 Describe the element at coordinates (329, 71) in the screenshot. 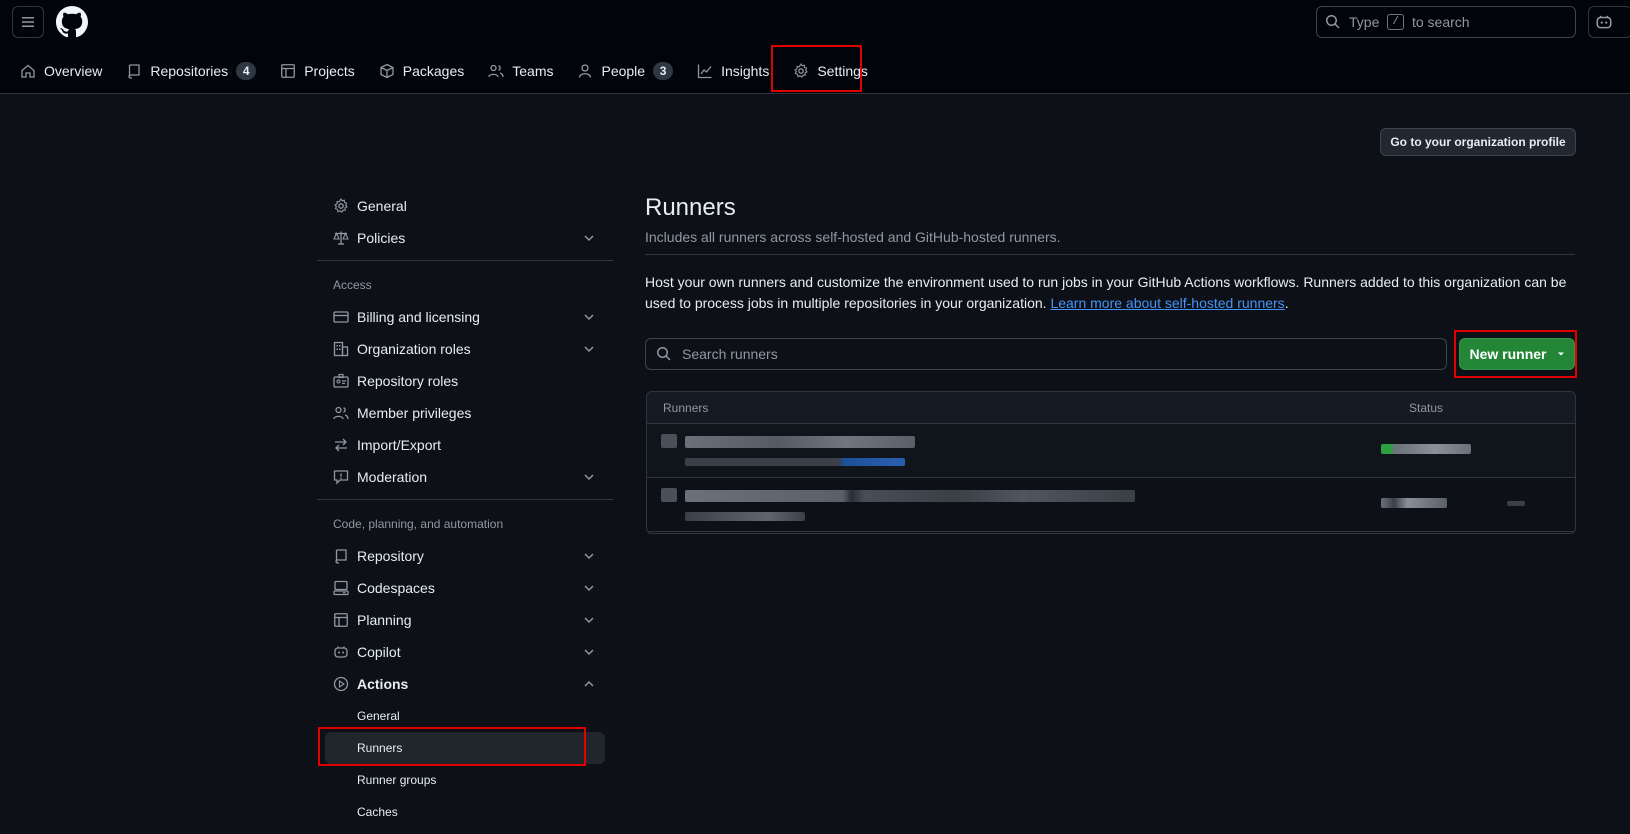

I see `tab-label: Projects` at that location.